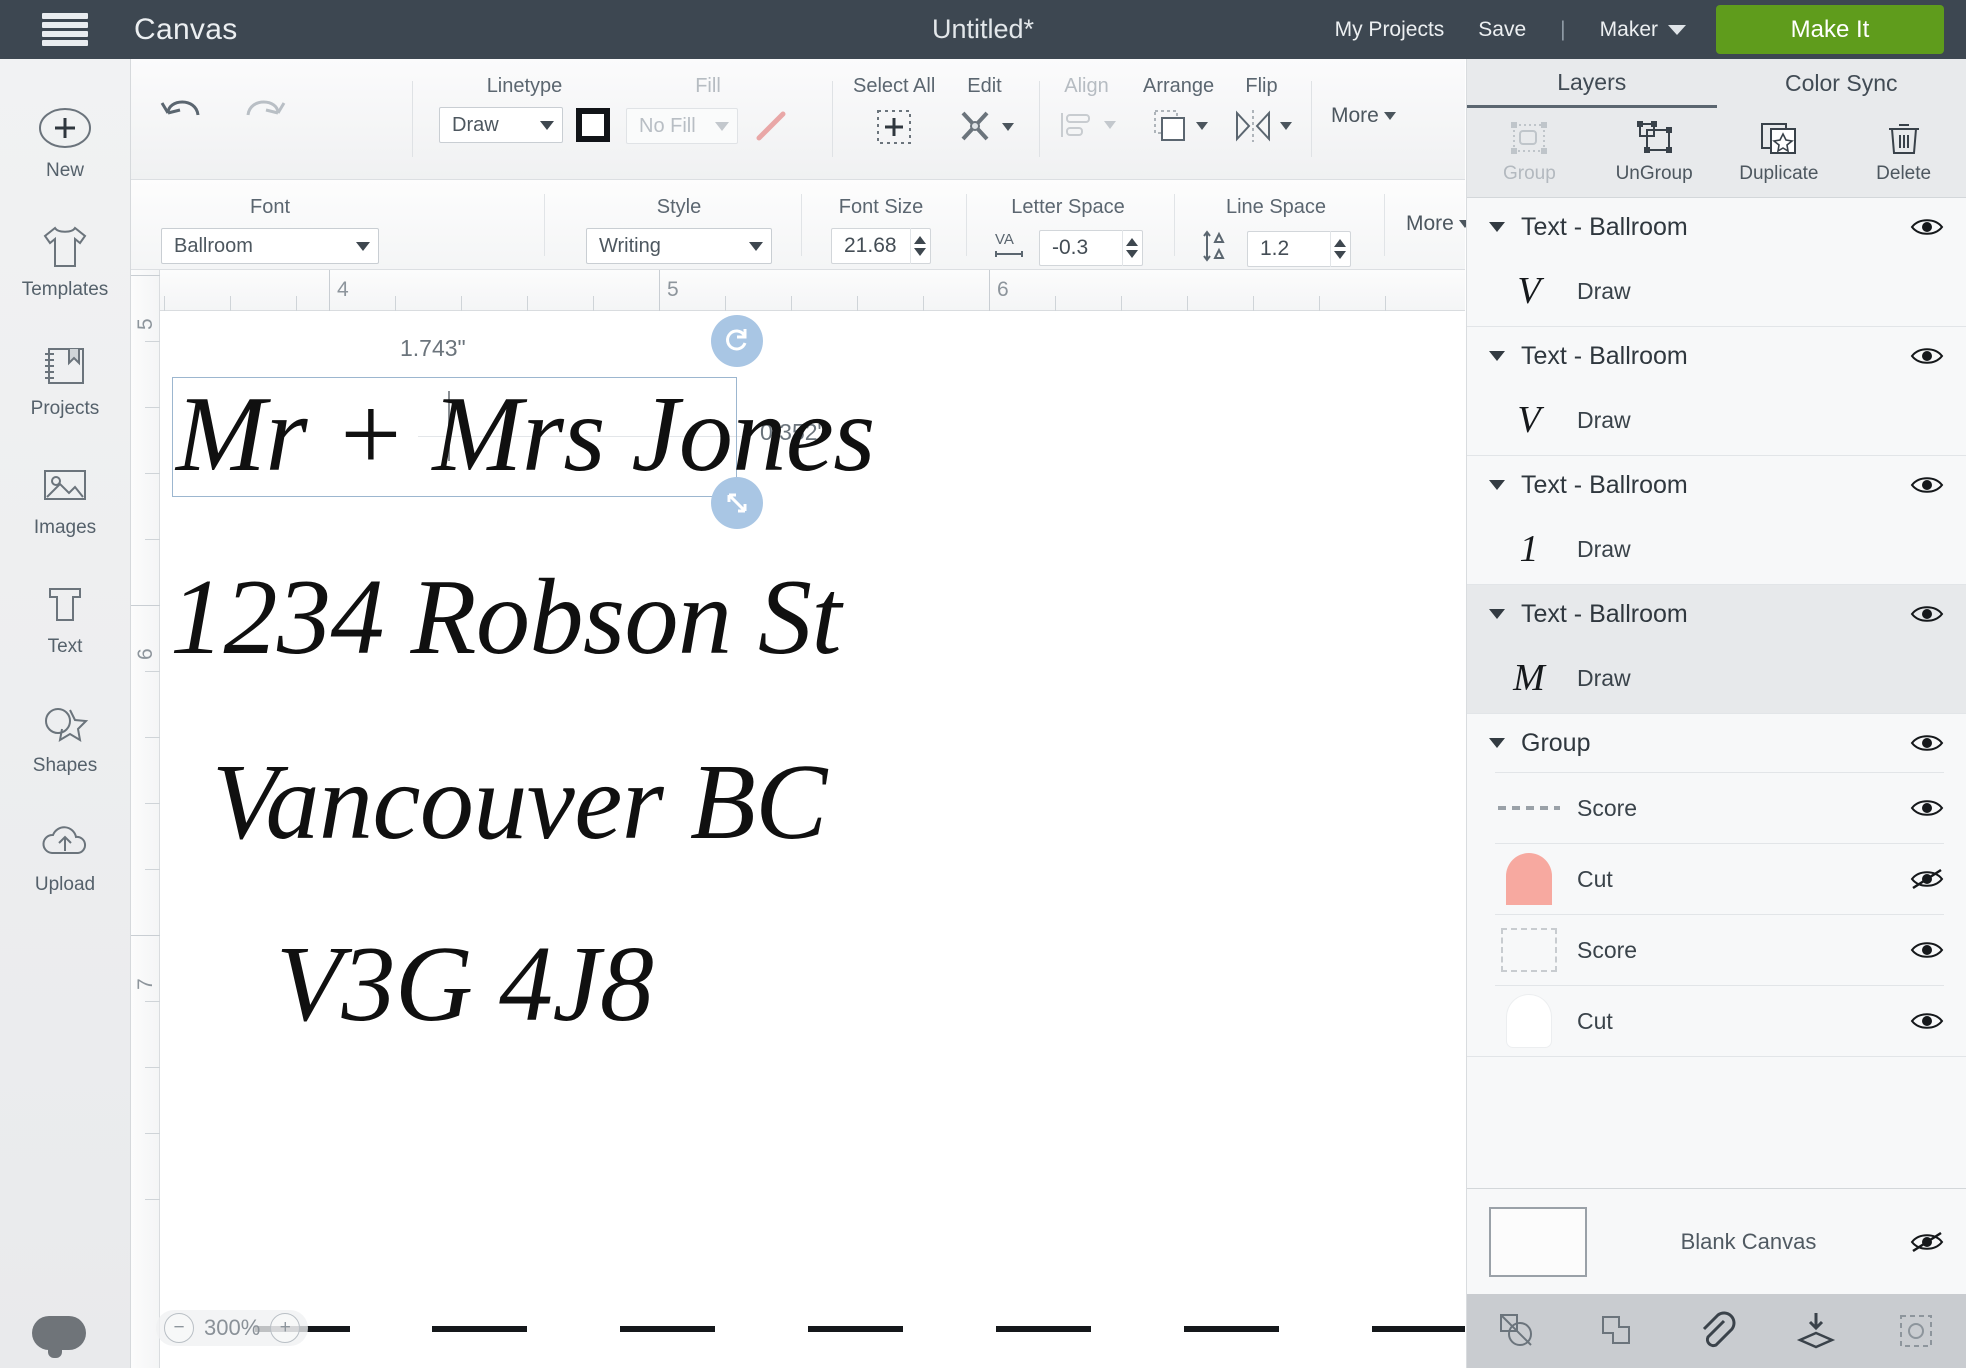 The image size is (1966, 1368). I want to click on app-label: Canvas, so click(186, 29).